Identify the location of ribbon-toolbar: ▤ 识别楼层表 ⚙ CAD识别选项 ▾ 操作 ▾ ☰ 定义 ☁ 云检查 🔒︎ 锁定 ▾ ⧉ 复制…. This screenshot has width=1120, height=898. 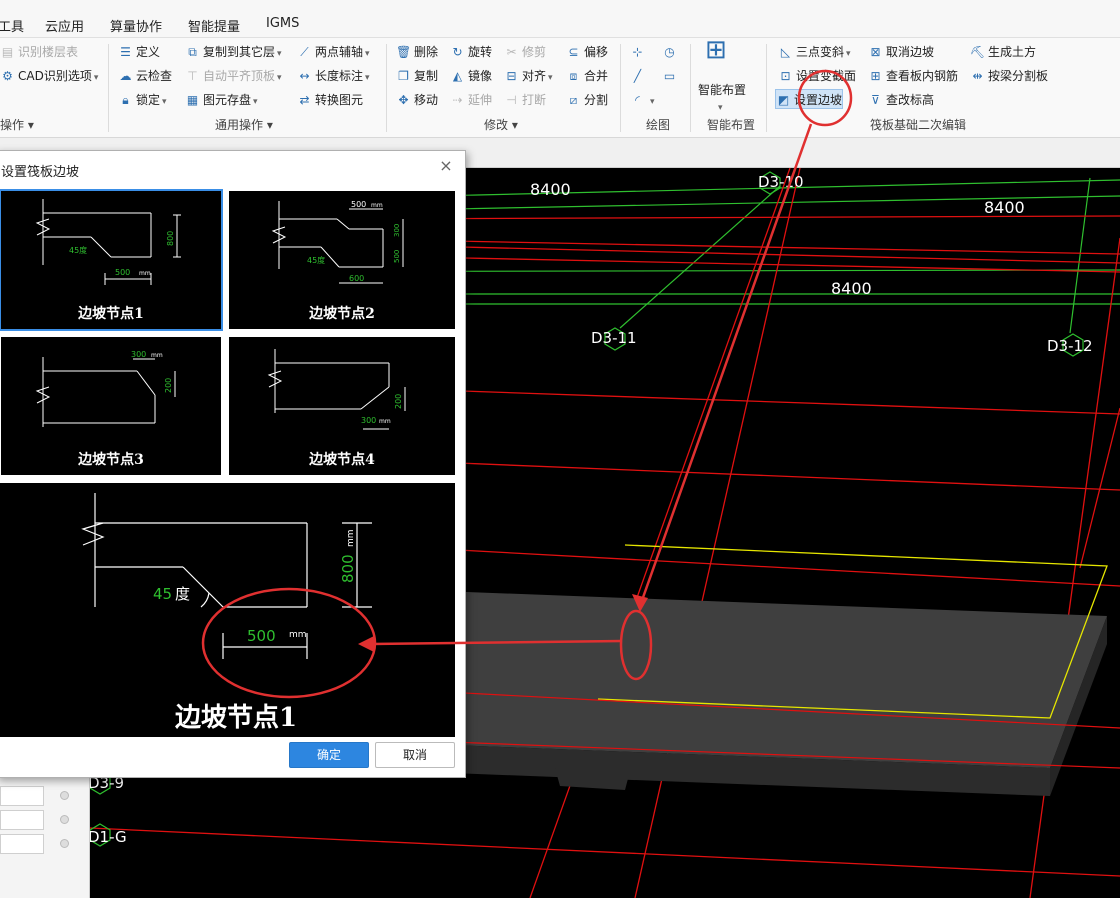
(560, 87).